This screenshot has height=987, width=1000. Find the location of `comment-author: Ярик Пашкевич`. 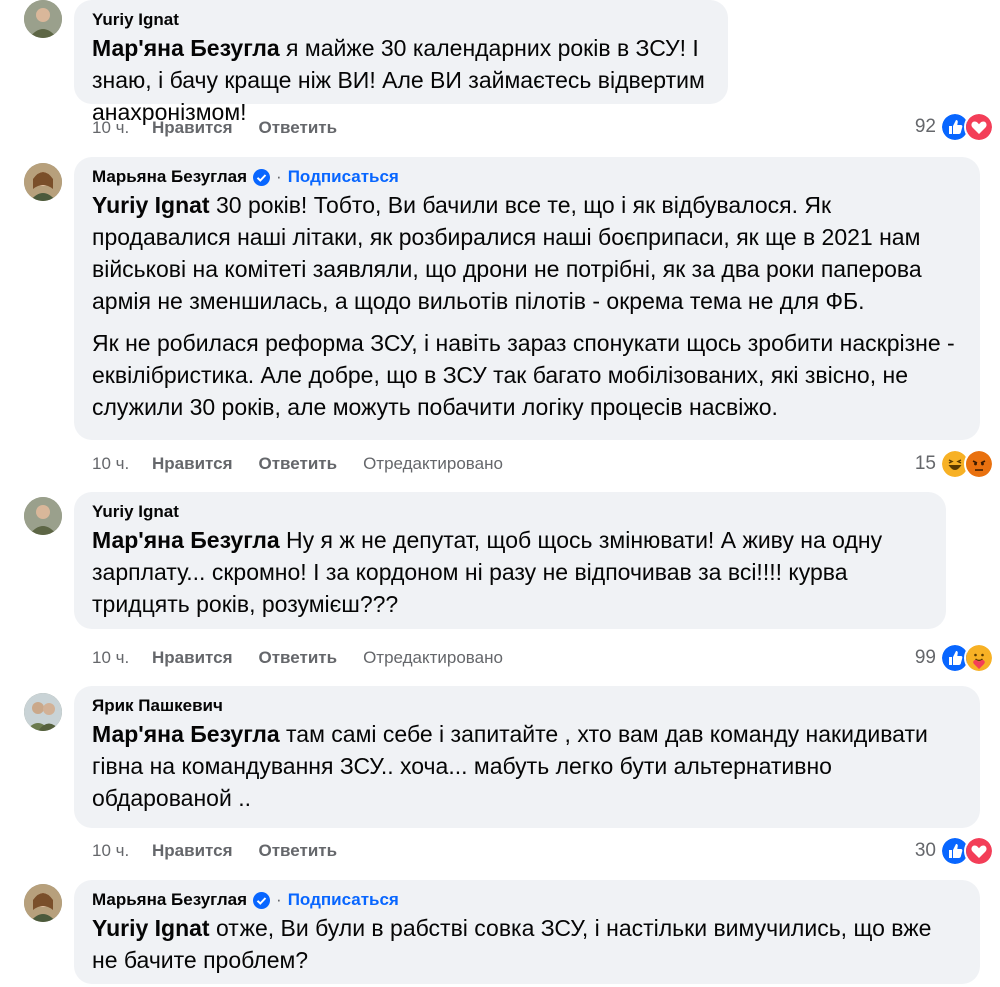

comment-author: Ярик Пашкевич is located at coordinates (157, 706).